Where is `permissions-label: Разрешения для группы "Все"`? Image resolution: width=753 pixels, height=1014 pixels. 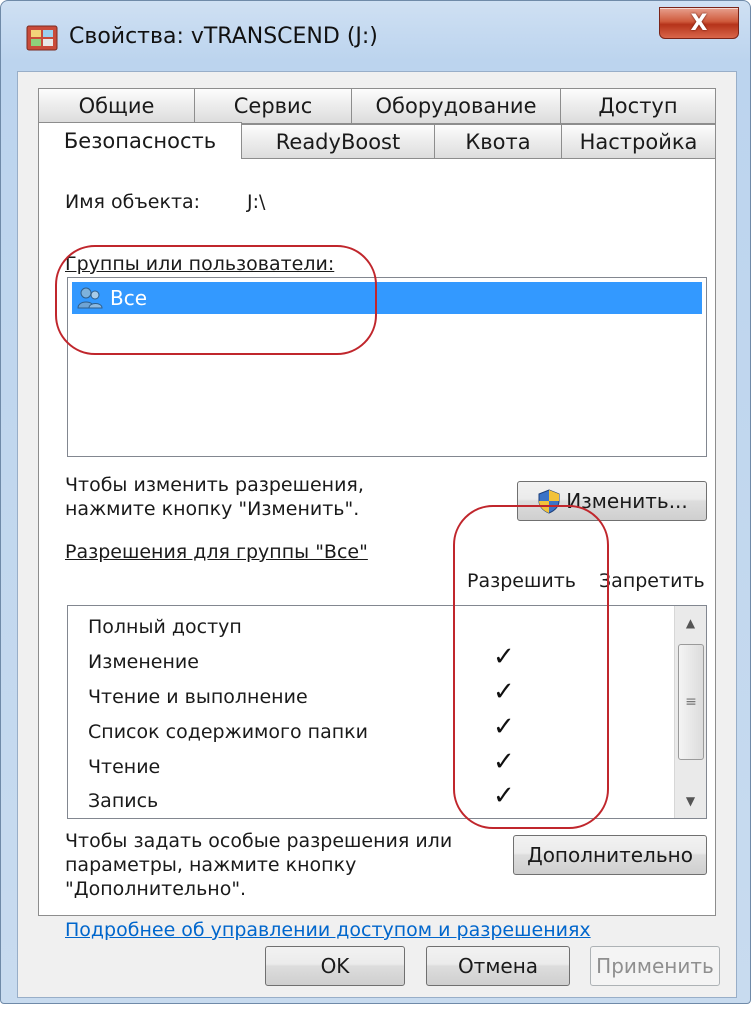 permissions-label: Разрешения для группы "Все" is located at coordinates (216, 552).